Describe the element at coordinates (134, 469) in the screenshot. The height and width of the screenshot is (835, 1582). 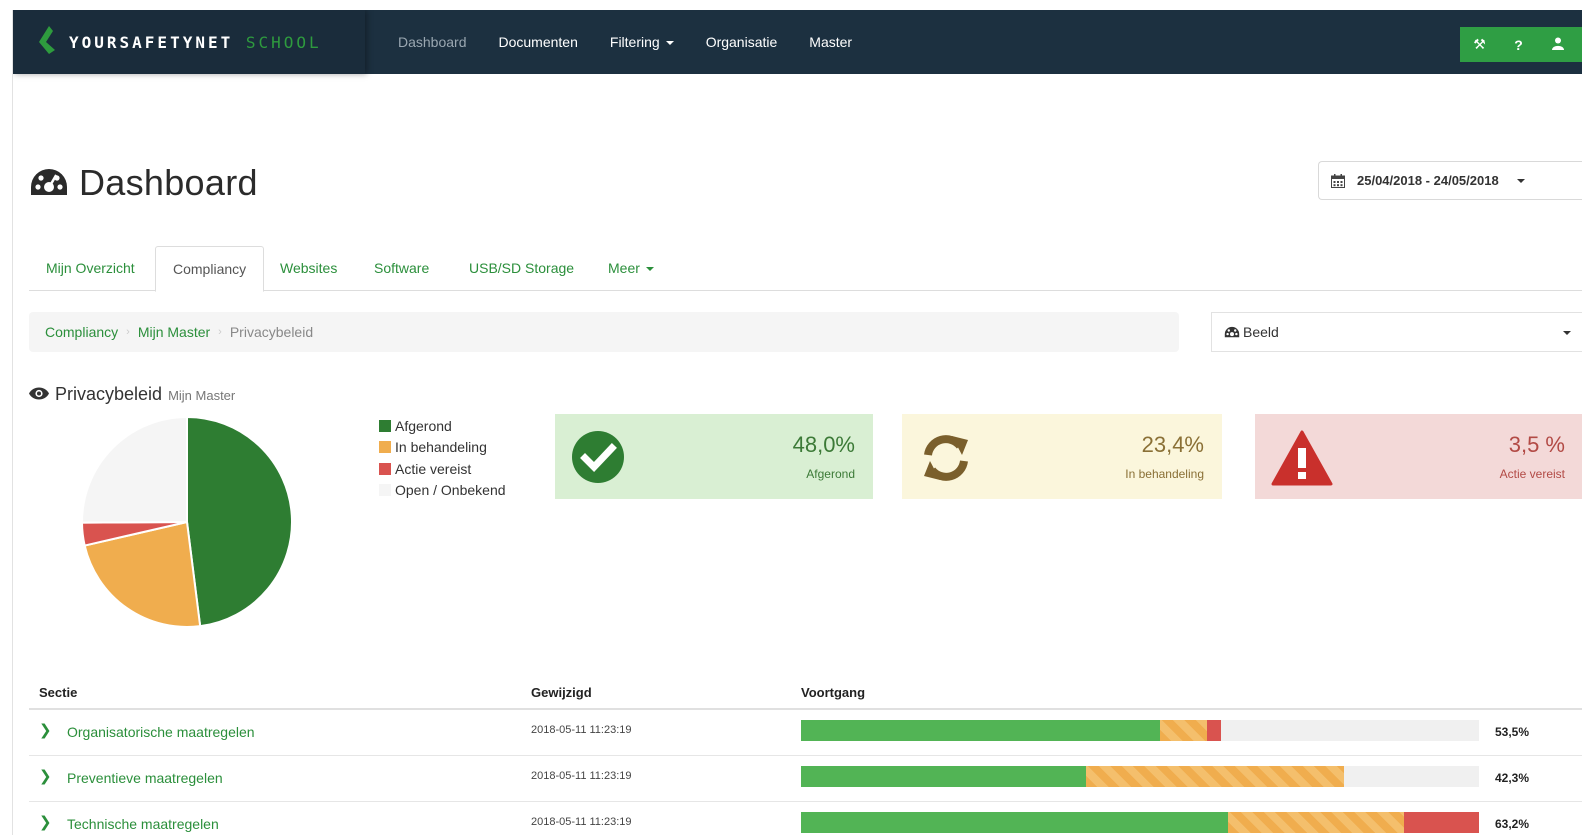
I see `pie-slice-open-onbekend` at that location.